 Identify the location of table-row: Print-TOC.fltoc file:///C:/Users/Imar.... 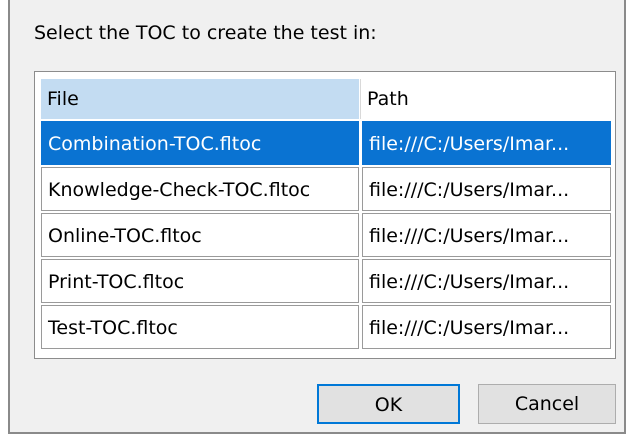
(326, 281).